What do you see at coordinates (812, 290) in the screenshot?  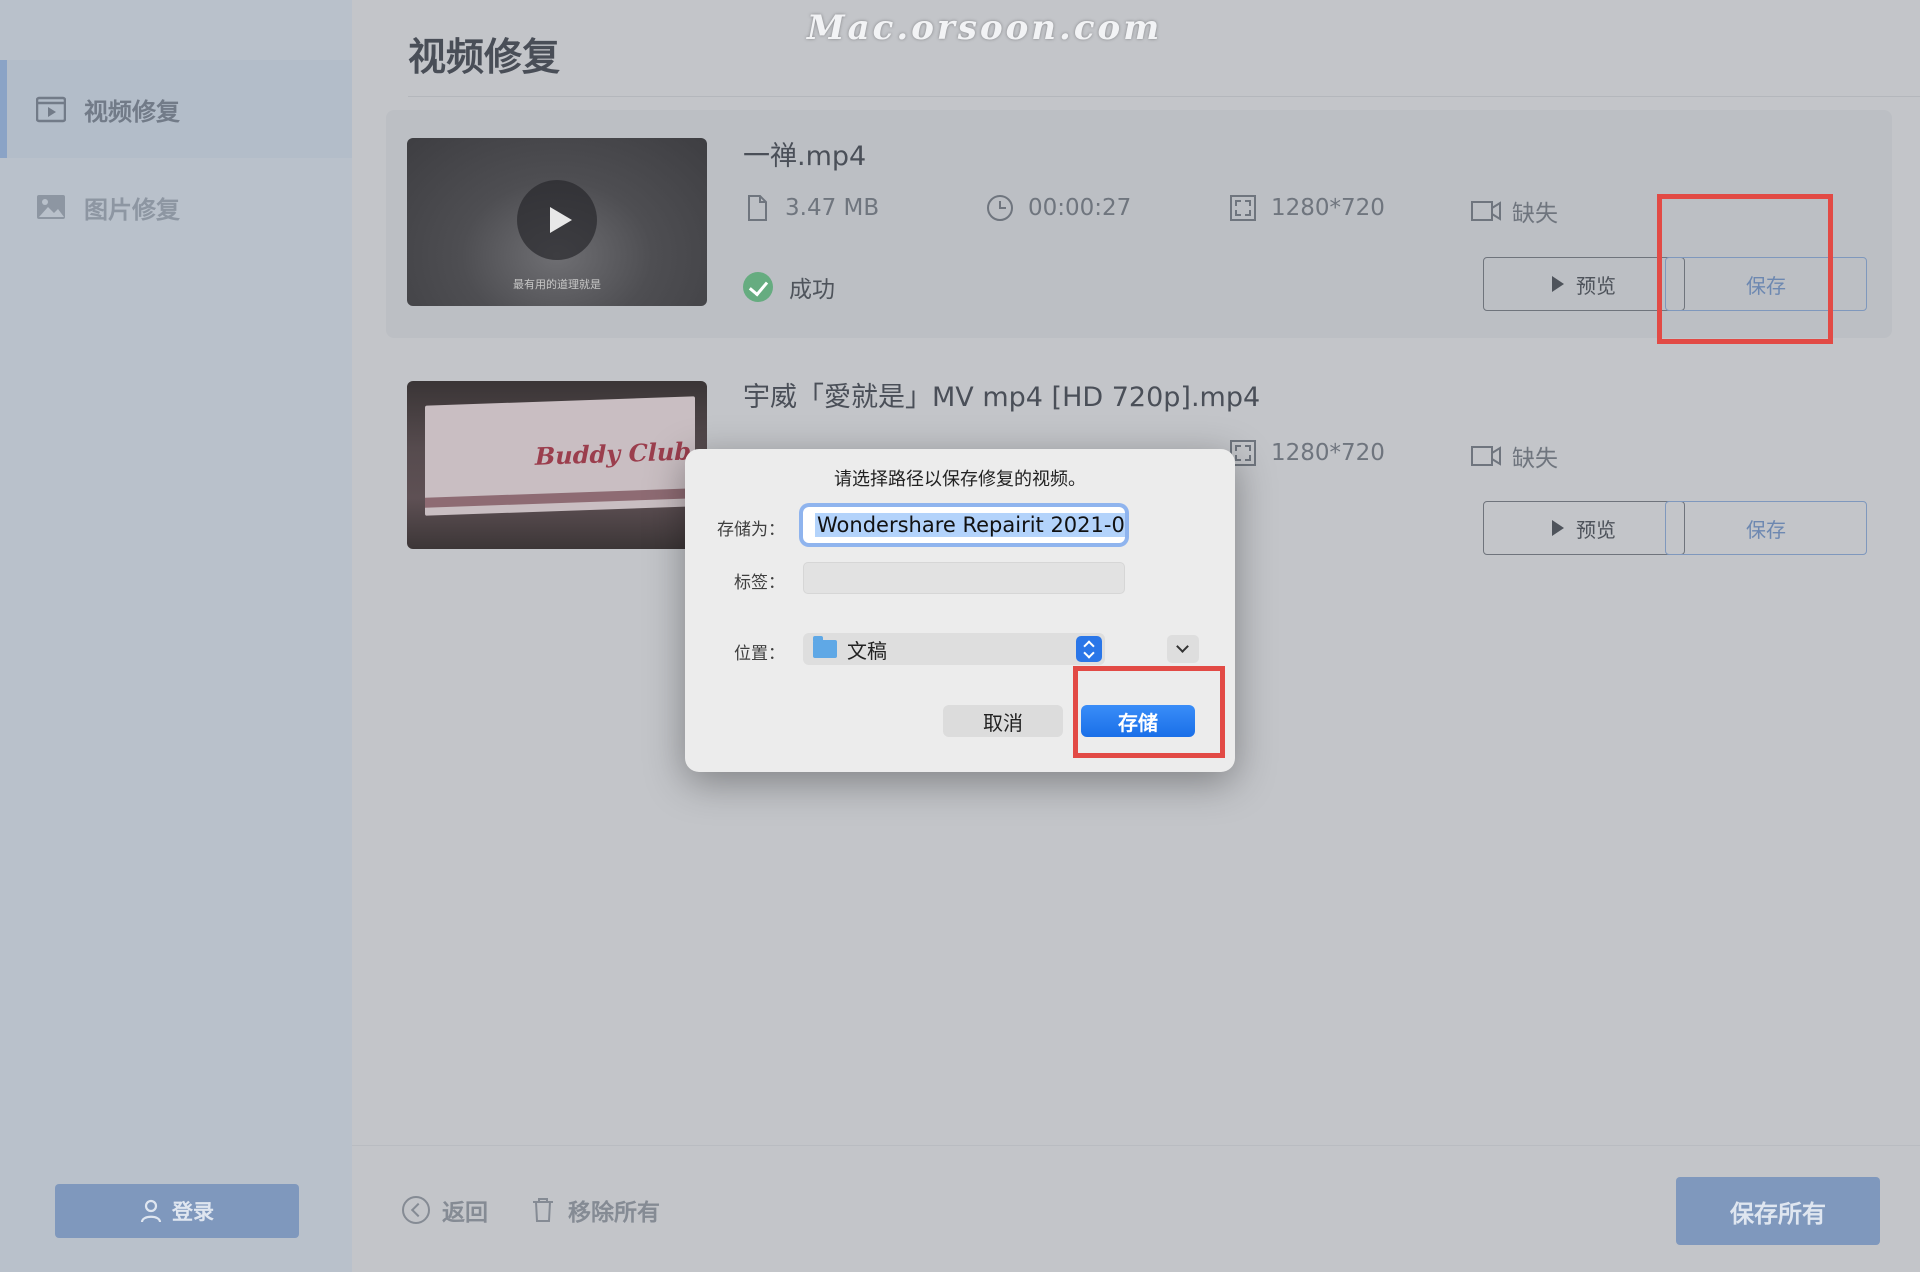 I see `status-text: 成功` at bounding box center [812, 290].